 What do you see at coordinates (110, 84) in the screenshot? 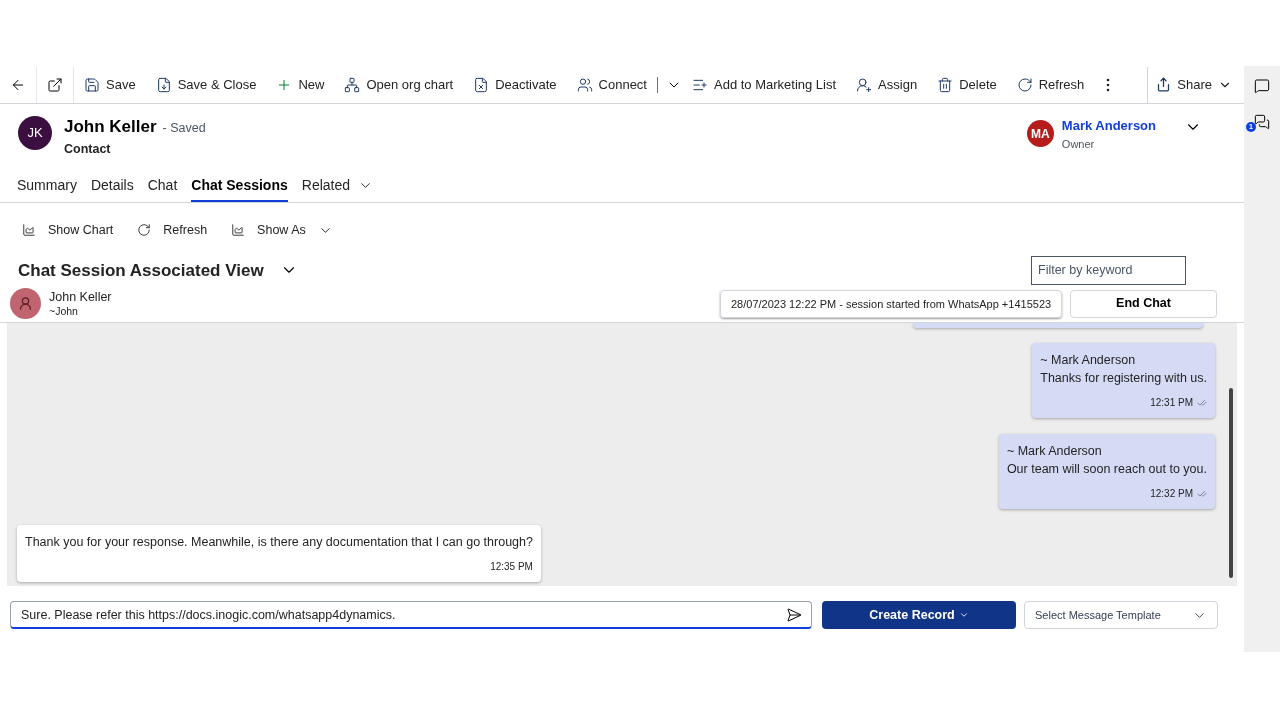
I see `toolbar-button: Save` at bounding box center [110, 84].